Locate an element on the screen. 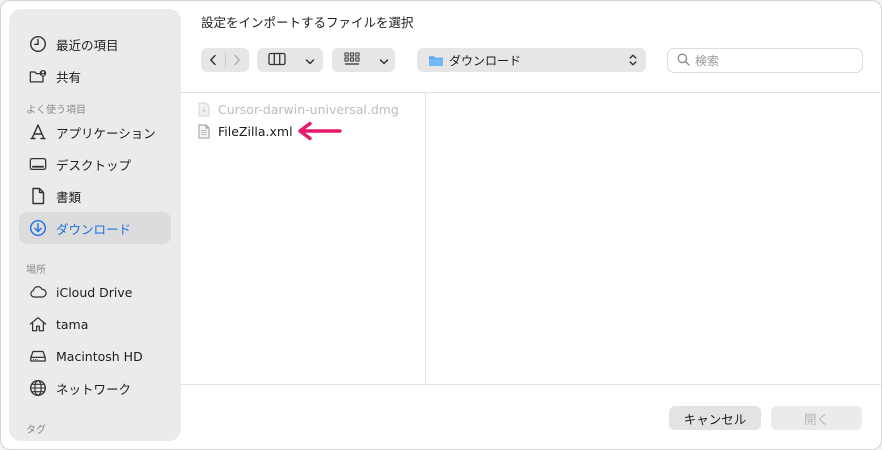  sidebar-item-label: アプリケーション is located at coordinates (106, 133).